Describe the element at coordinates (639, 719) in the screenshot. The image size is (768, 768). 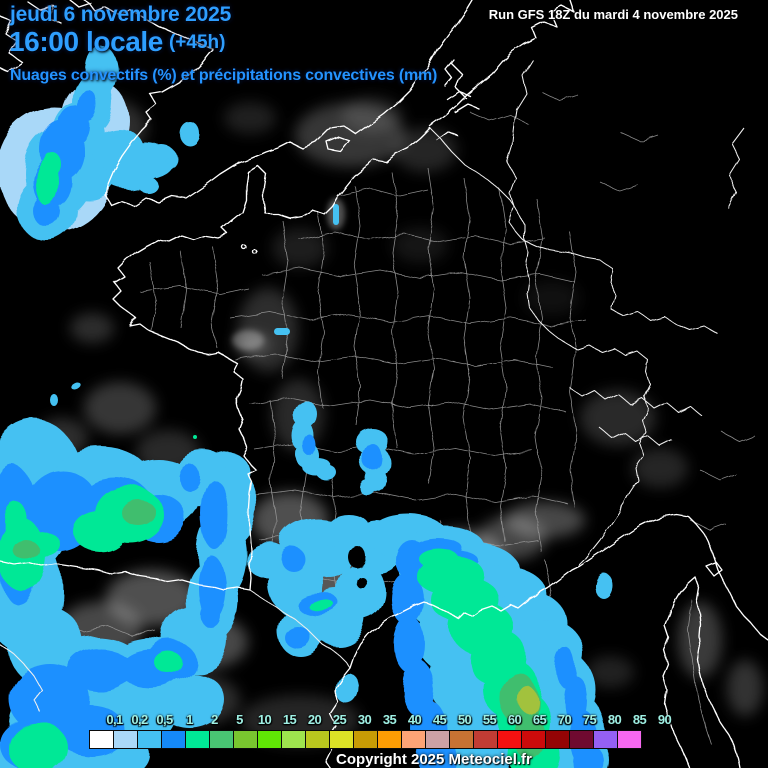
I see `legend-value-label: 85` at that location.